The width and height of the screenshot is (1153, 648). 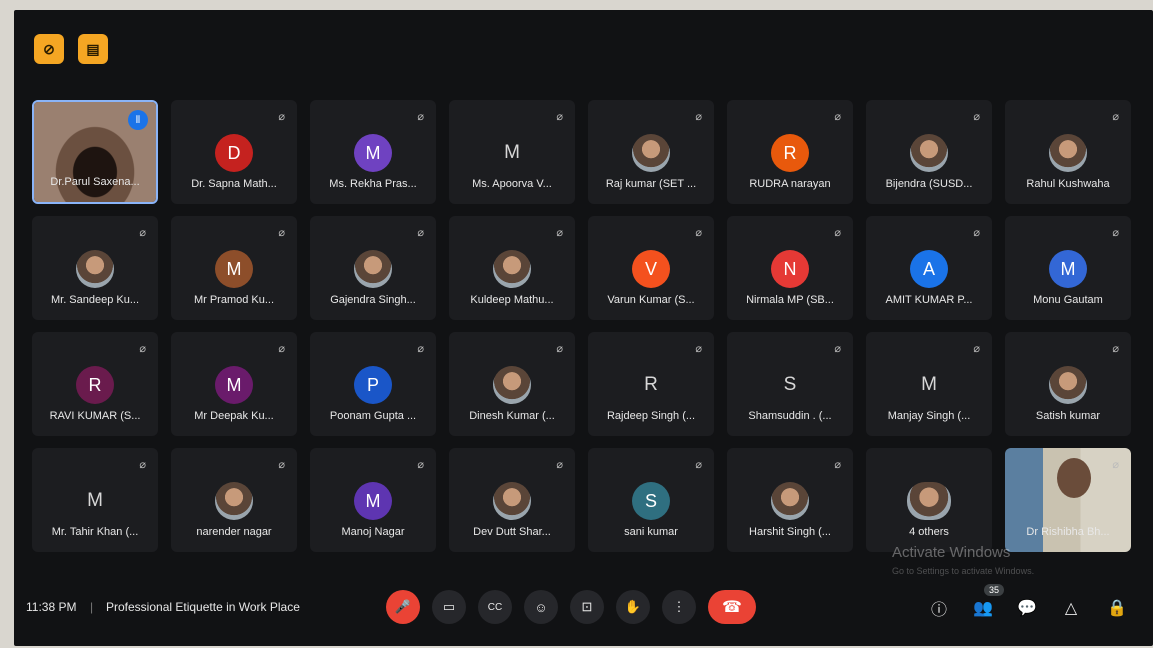 I want to click on others-avatars, so click(x=929, y=501).